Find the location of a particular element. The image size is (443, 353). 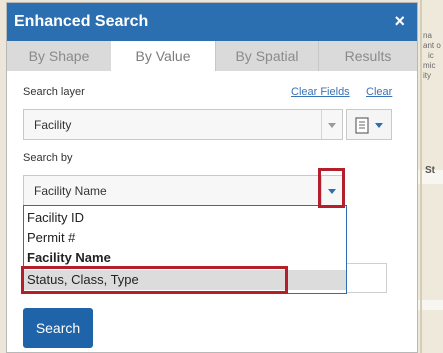

search-by-label: Search by is located at coordinates (48, 158).